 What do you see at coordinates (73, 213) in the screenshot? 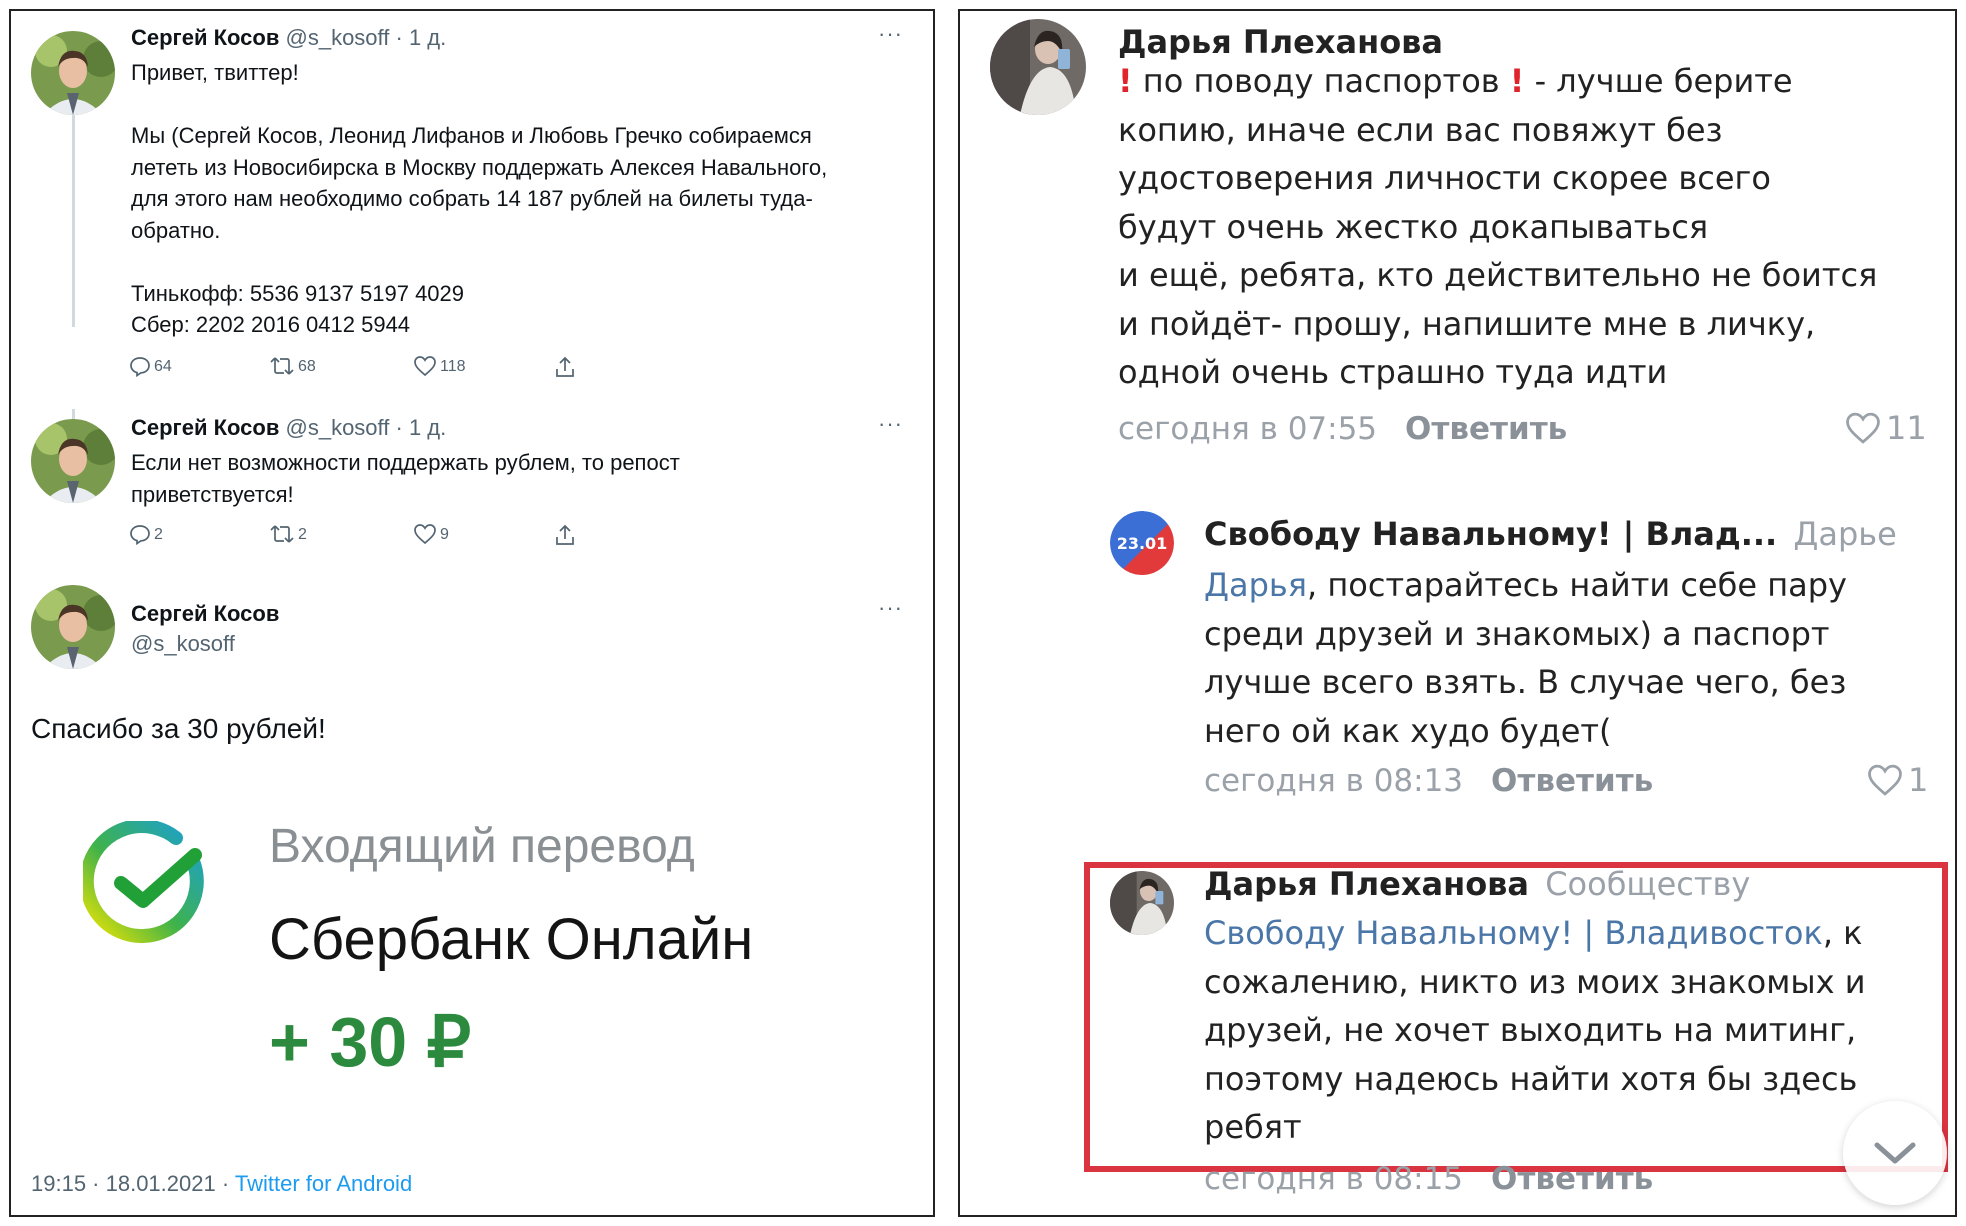
I see `thread-line` at bounding box center [73, 213].